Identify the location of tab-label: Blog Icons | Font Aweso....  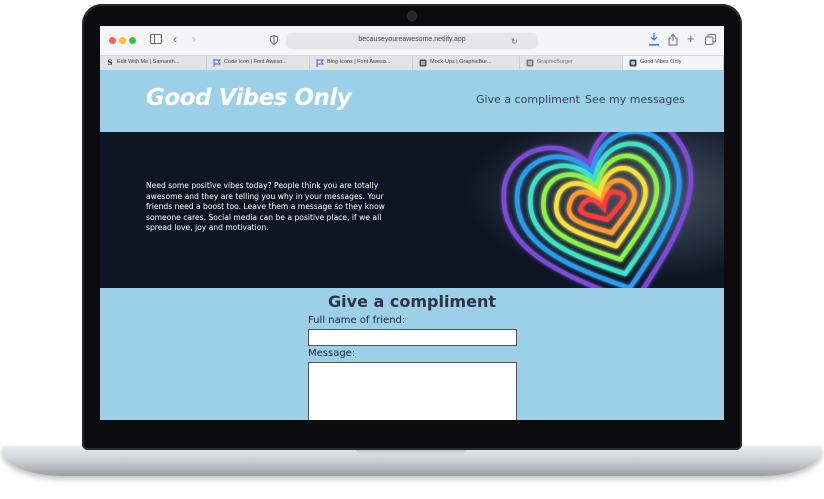
(359, 62).